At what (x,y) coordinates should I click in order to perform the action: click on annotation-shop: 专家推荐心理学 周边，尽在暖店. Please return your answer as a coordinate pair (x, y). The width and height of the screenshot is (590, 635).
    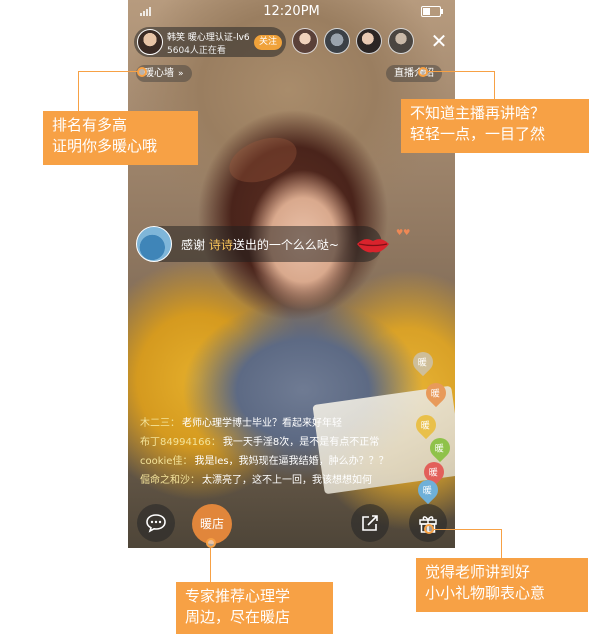
    Looking at the image, I should click on (254, 608).